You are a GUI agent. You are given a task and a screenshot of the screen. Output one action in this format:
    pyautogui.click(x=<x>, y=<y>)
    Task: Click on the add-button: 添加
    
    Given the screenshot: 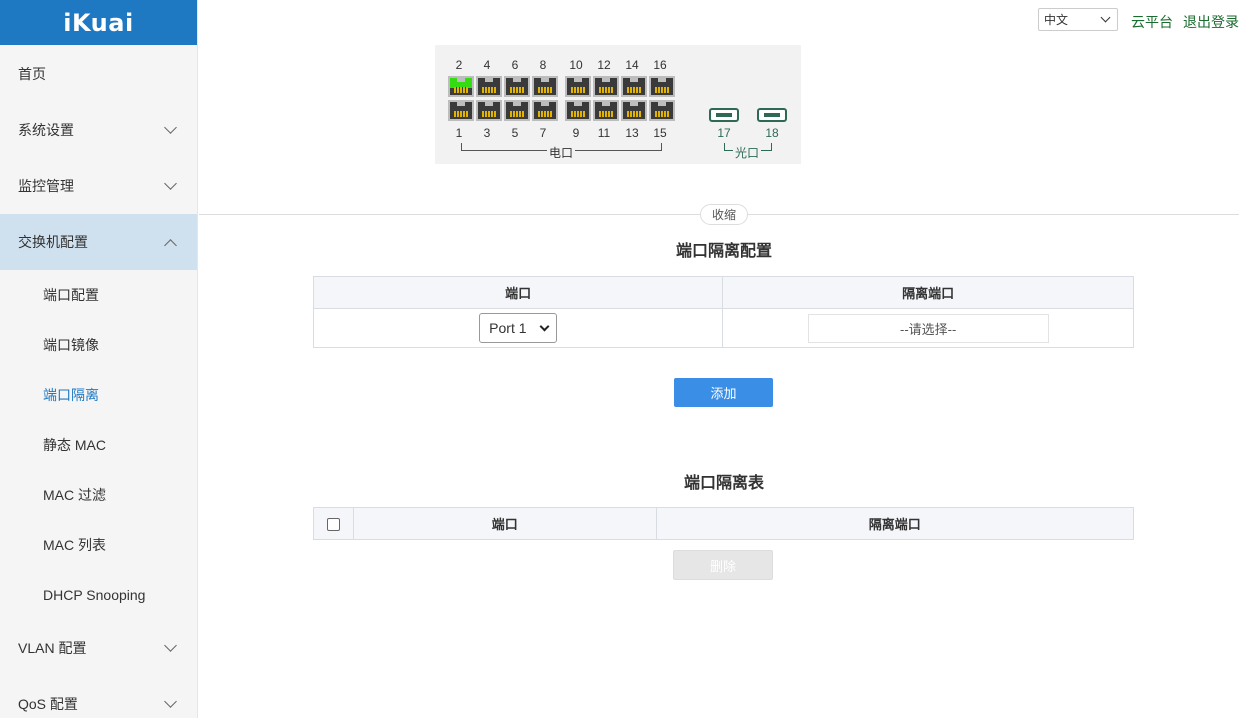 What is the action you would take?
    pyautogui.click(x=723, y=392)
    